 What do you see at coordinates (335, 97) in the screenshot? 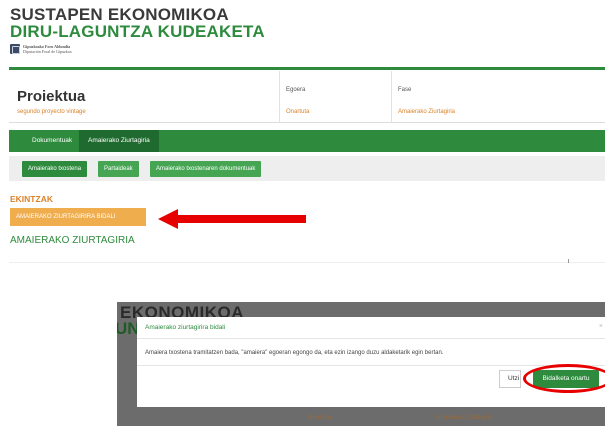
I see `status-column: Egoera Onartuta` at bounding box center [335, 97].